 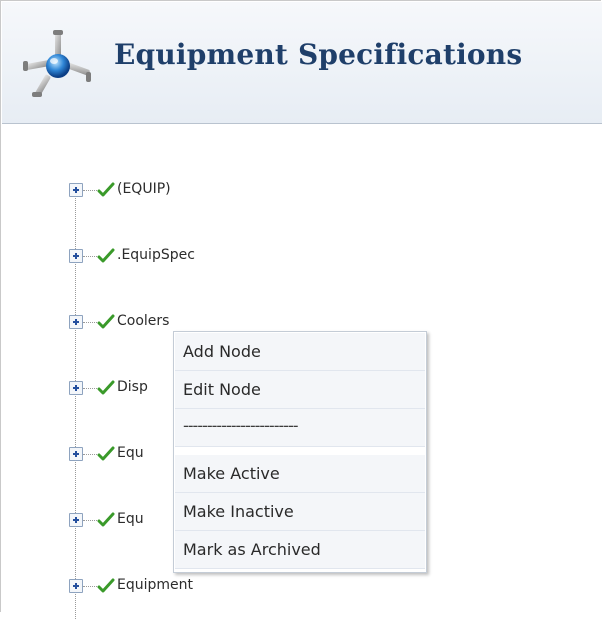 What do you see at coordinates (144, 189) in the screenshot?
I see `tree-node-label: (EQUIP)` at bounding box center [144, 189].